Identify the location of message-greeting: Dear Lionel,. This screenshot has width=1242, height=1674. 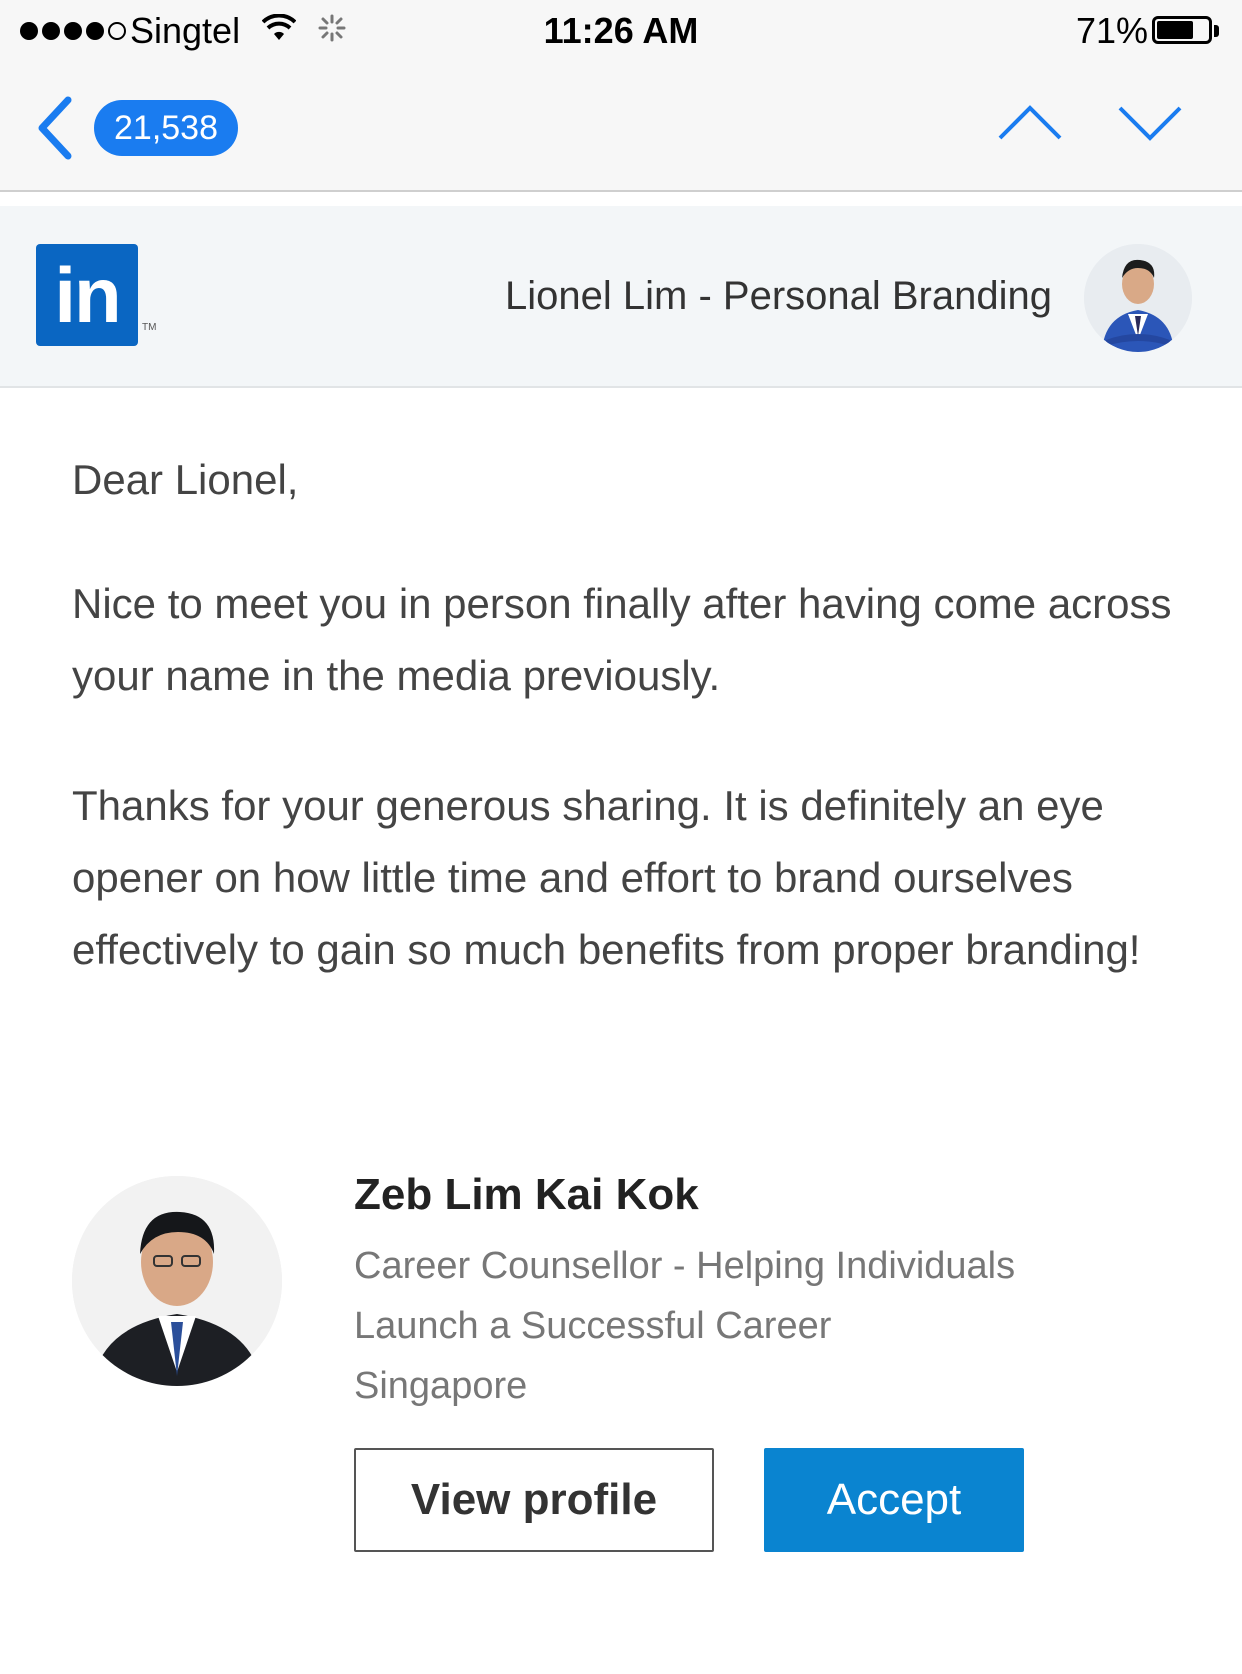
(185, 479).